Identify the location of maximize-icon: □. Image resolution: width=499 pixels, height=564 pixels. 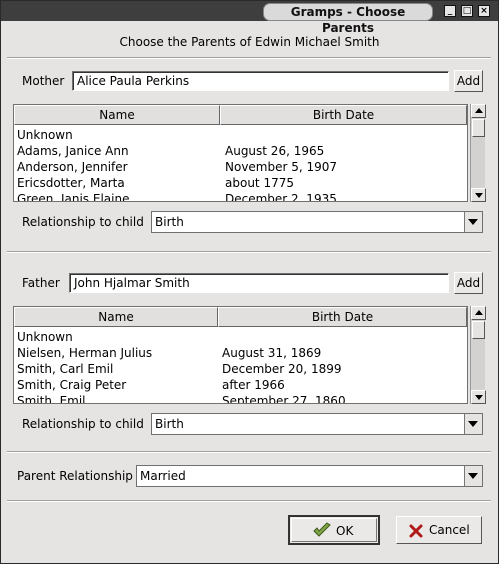
(467, 11).